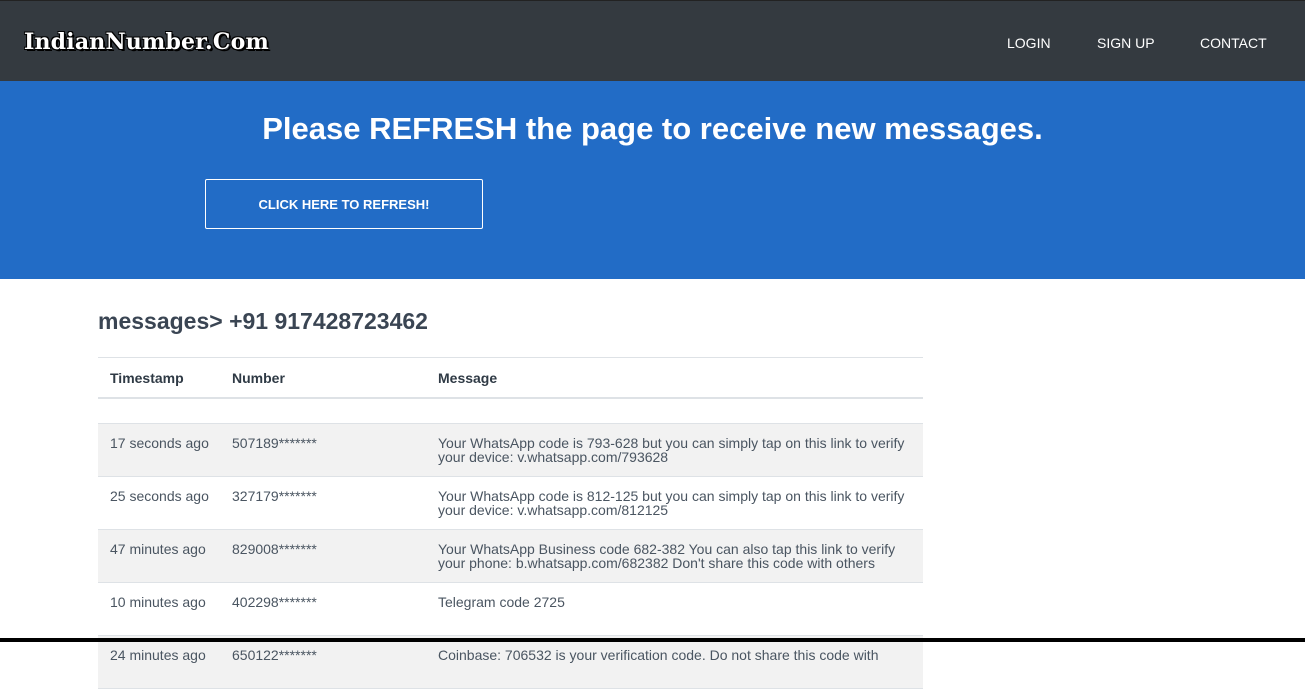 This screenshot has width=1305, height=689. What do you see at coordinates (510, 411) in the screenshot?
I see `table-spacer-row` at bounding box center [510, 411].